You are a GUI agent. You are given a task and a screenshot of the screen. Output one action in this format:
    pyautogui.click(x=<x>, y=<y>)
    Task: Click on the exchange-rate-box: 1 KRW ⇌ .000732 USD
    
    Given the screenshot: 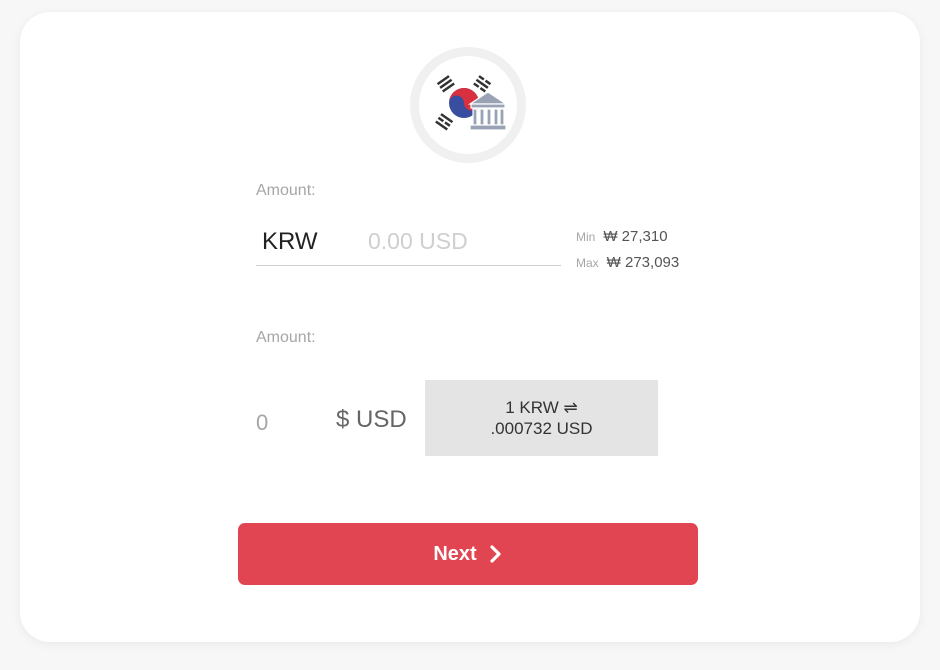 What is the action you would take?
    pyautogui.click(x=541, y=418)
    